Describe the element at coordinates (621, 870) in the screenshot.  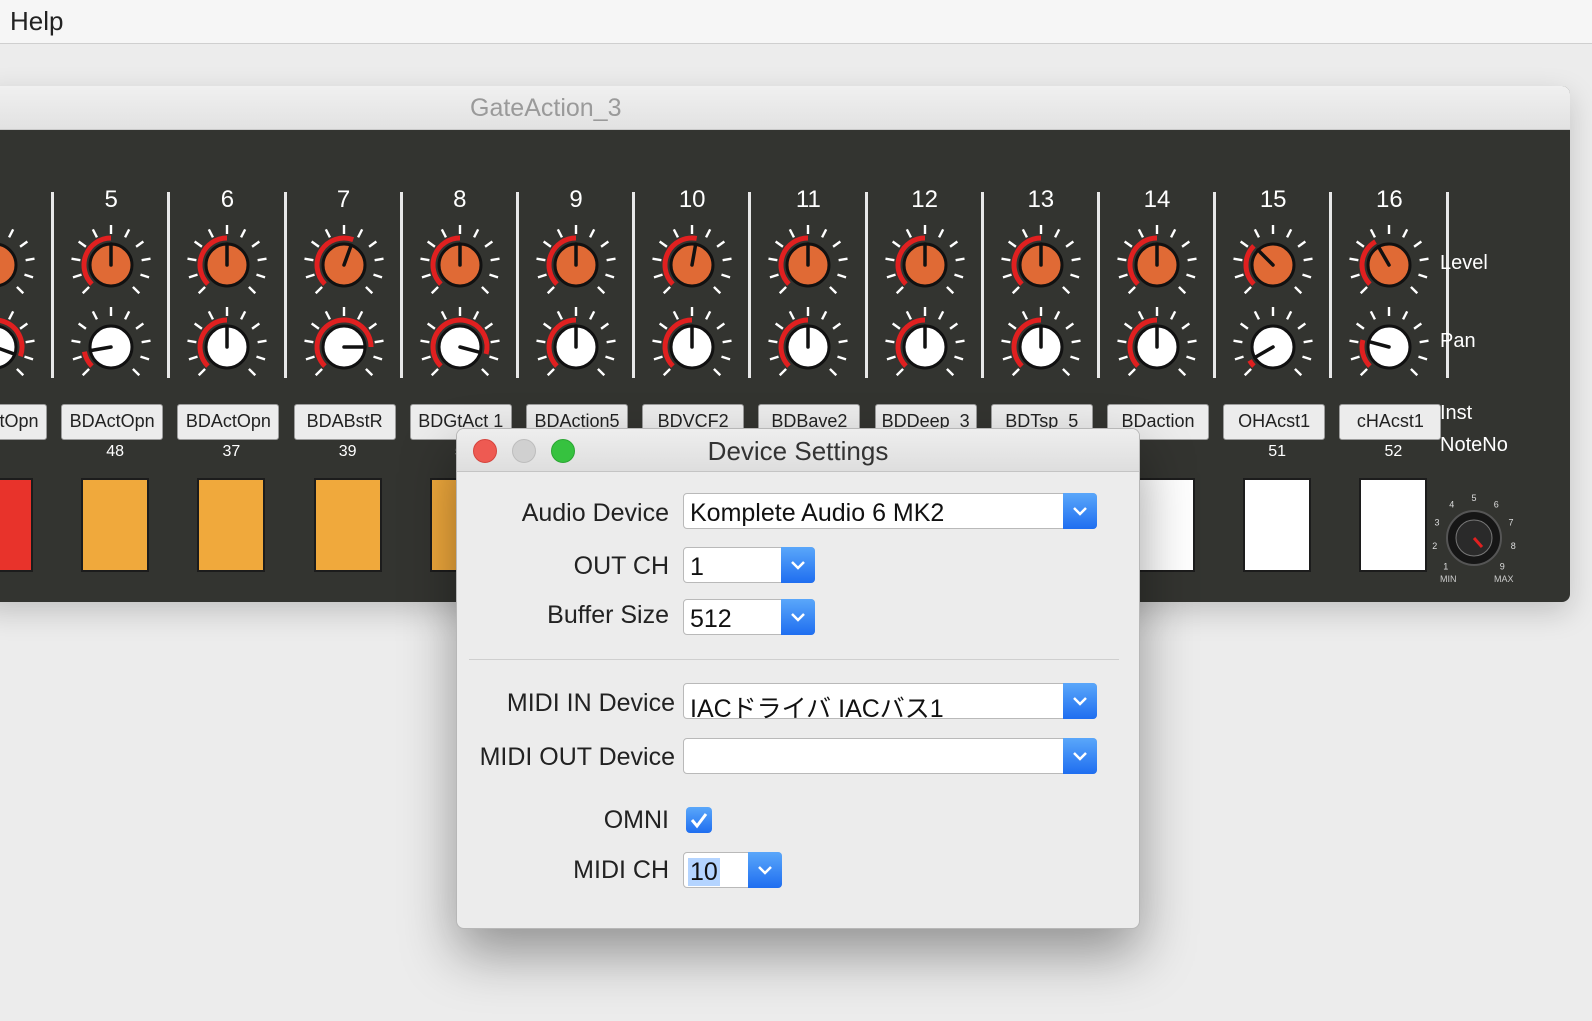
I see `midi-ch-label: MIDI CH` at that location.